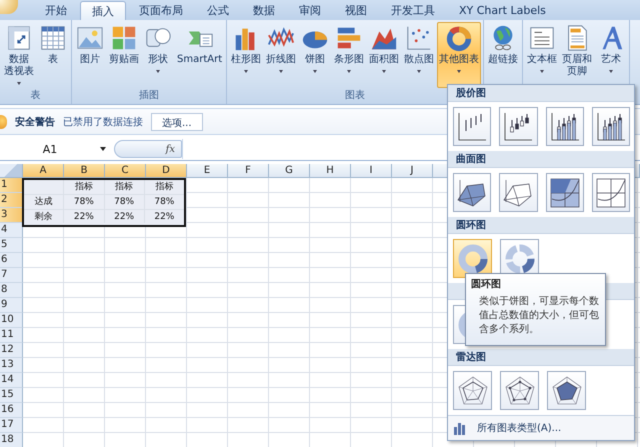 This screenshot has height=447, width=640. Describe the element at coordinates (289, 171) in the screenshot. I see `column-header: G` at that location.